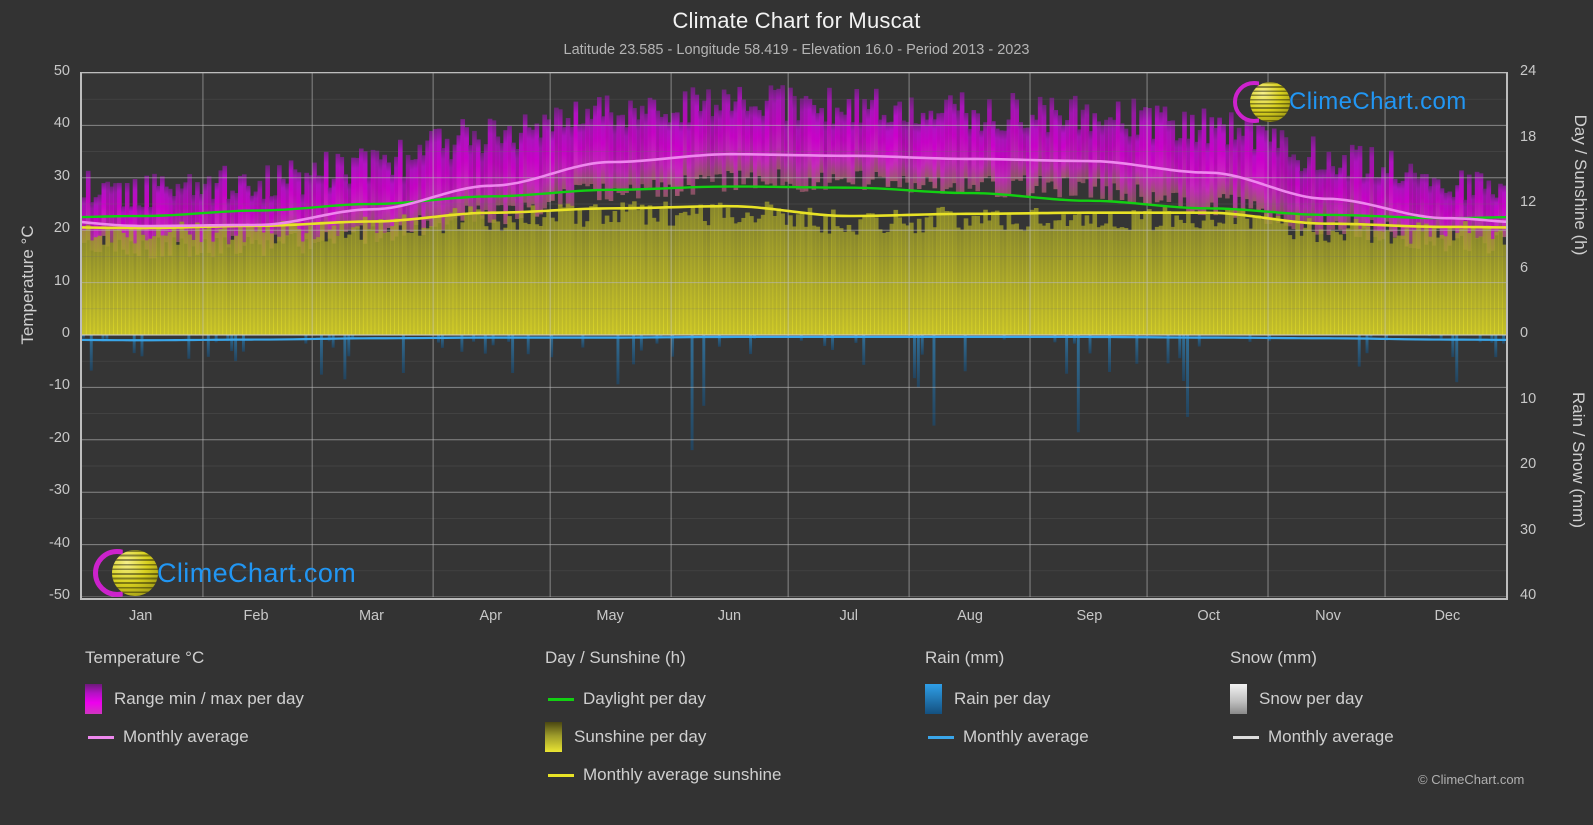 The image size is (1593, 825). I want to click on page-title: Climate Chart for Muscat, so click(796, 20).